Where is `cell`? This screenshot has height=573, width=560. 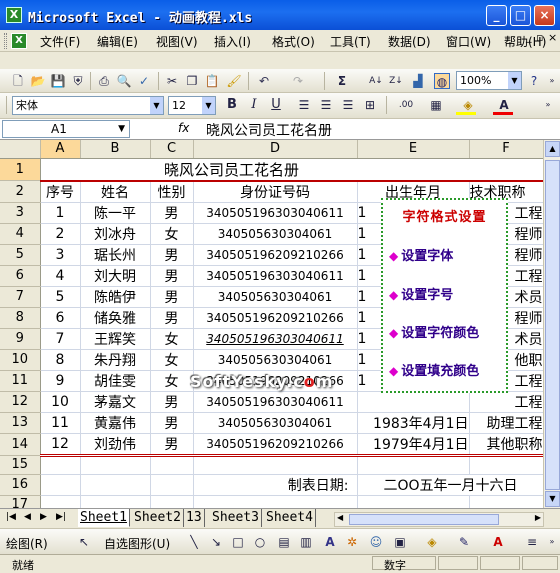 cell is located at coordinates (413, 402).